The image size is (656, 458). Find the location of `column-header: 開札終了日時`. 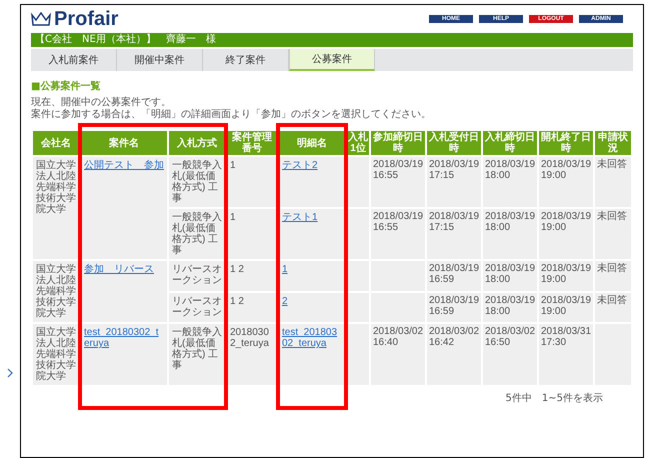

column-header: 開札終了日時 is located at coordinates (566, 143).